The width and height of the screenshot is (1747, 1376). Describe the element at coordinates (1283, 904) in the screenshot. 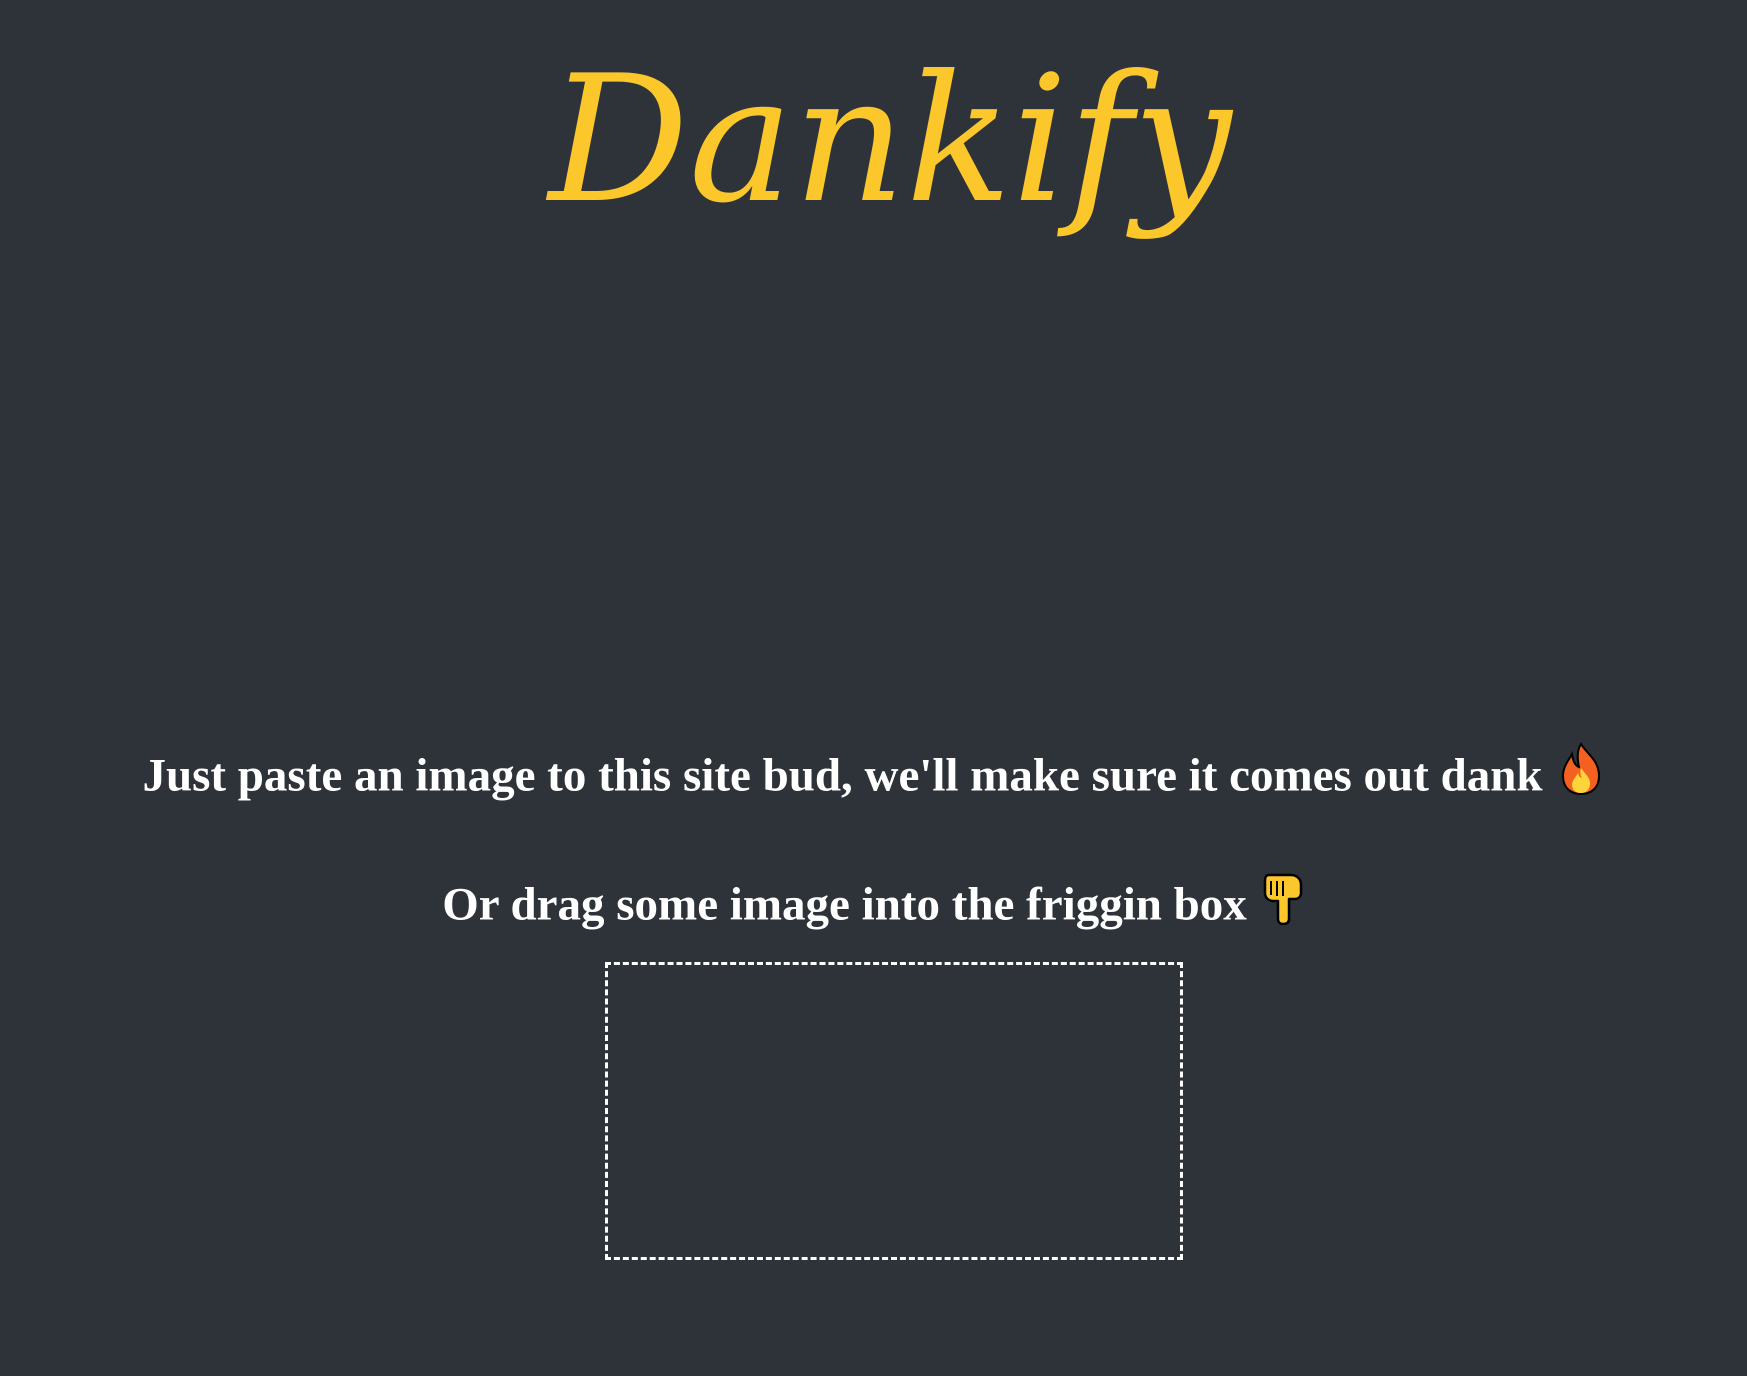

I see `pointing-down-hand-icon` at that location.